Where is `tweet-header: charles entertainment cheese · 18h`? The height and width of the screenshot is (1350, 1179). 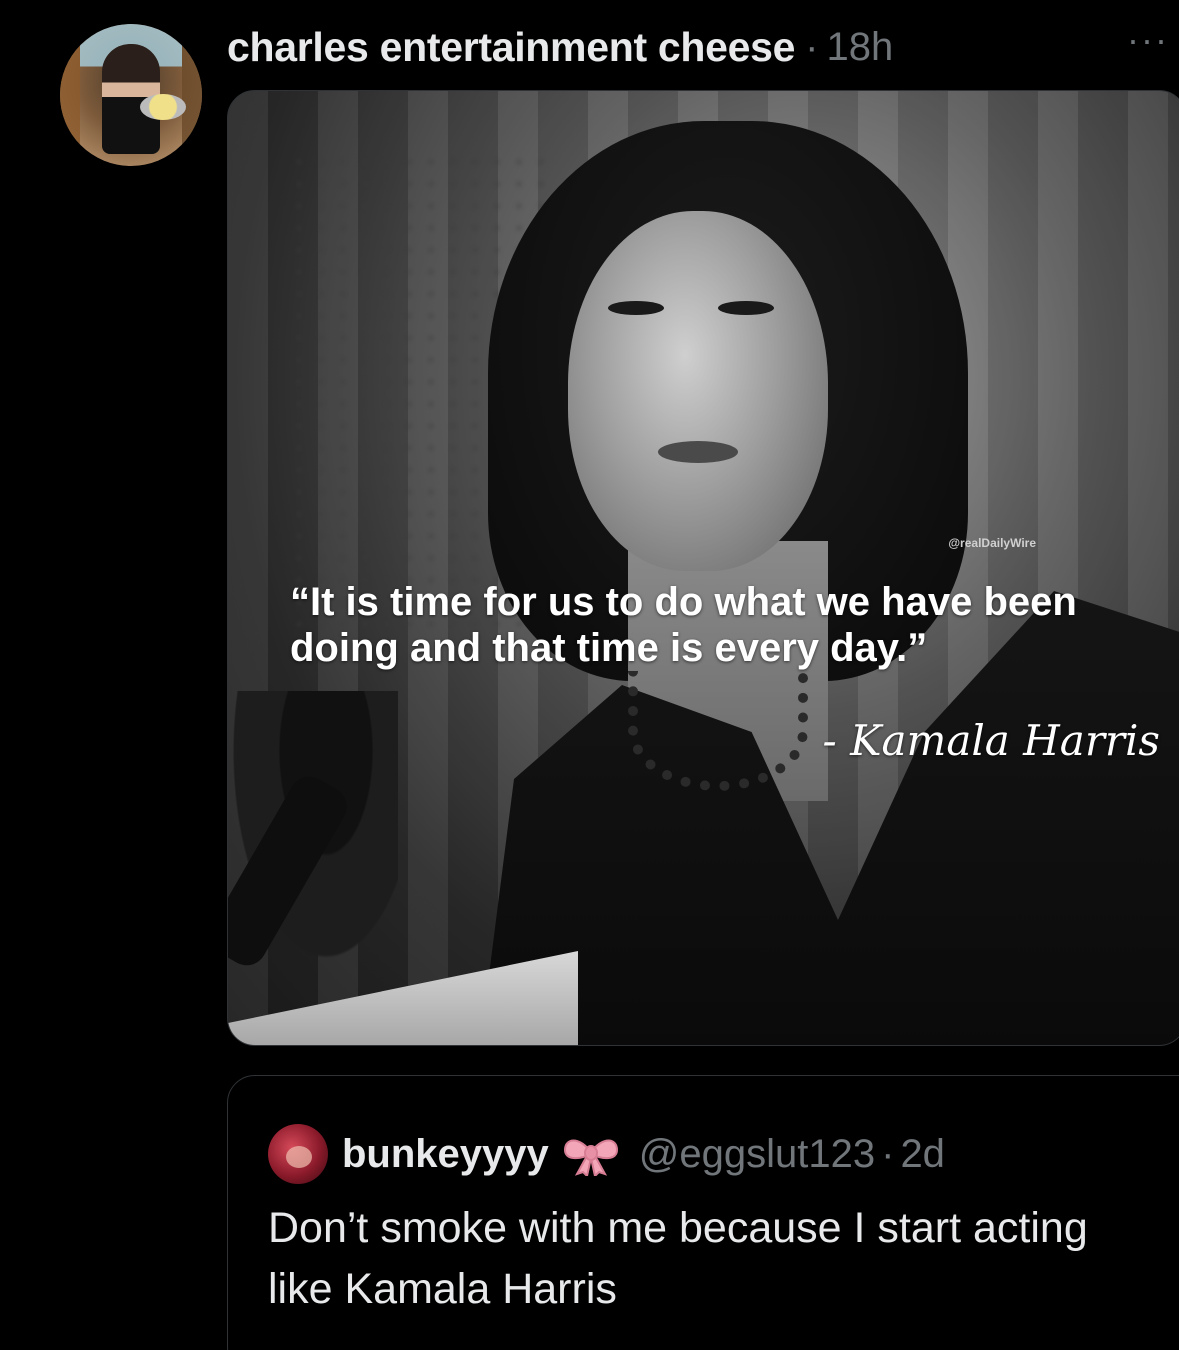
tweet-header: charles entertainment cheese · 18h is located at coordinates (560, 47).